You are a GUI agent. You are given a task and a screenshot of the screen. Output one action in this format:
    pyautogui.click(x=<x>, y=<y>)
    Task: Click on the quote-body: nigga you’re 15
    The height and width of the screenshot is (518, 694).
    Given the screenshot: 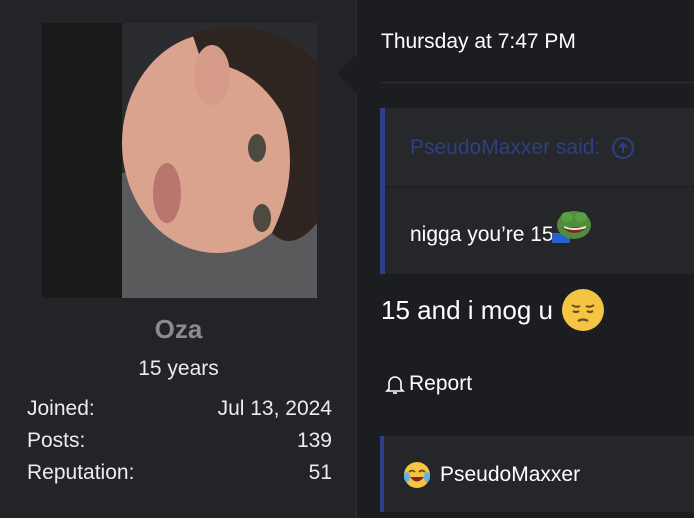 What is the action you would take?
    pyautogui.click(x=501, y=229)
    